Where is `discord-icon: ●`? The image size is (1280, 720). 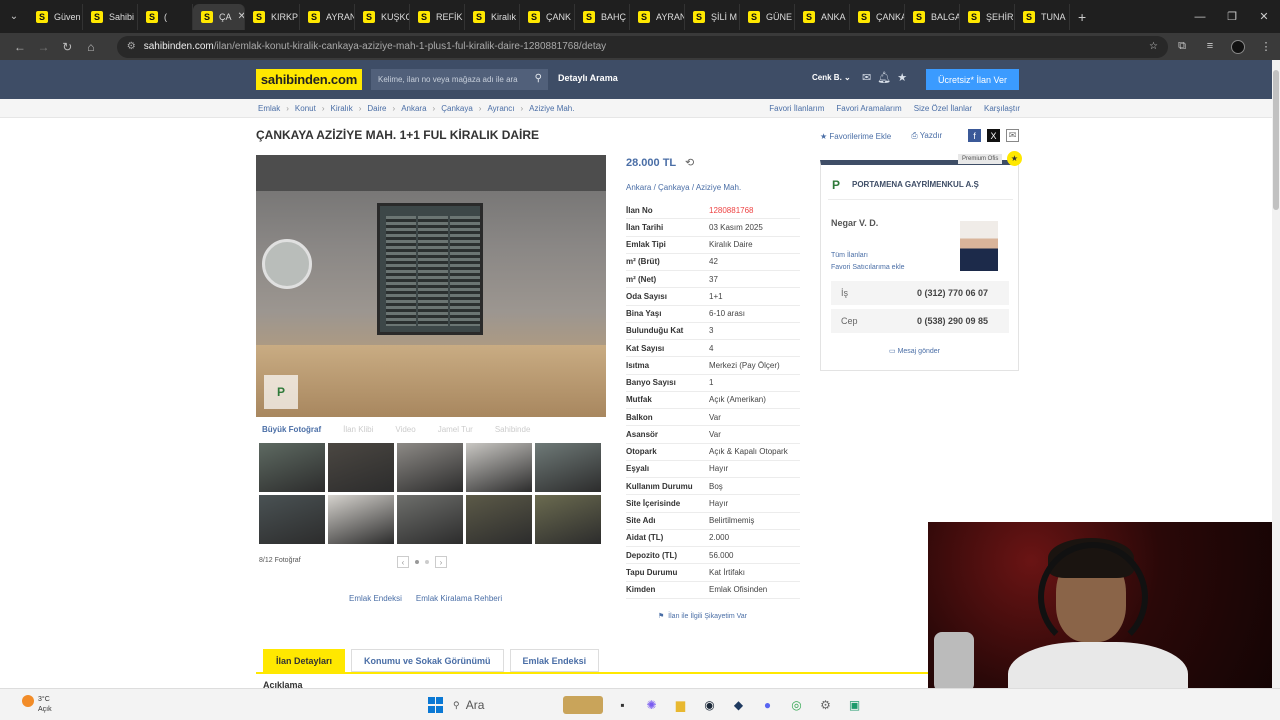 discord-icon: ● is located at coordinates (767, 705).